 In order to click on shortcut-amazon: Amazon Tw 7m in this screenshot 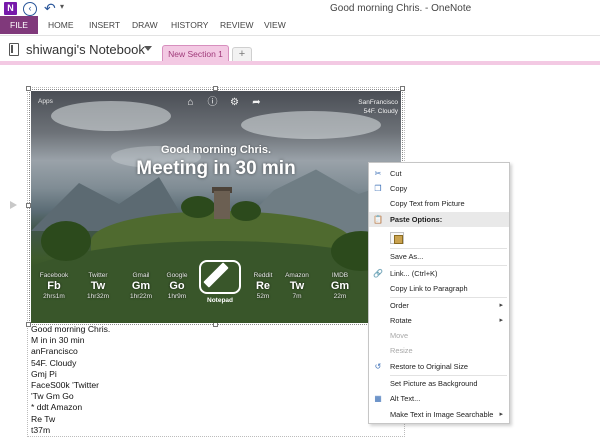, I will do `click(297, 286)`.